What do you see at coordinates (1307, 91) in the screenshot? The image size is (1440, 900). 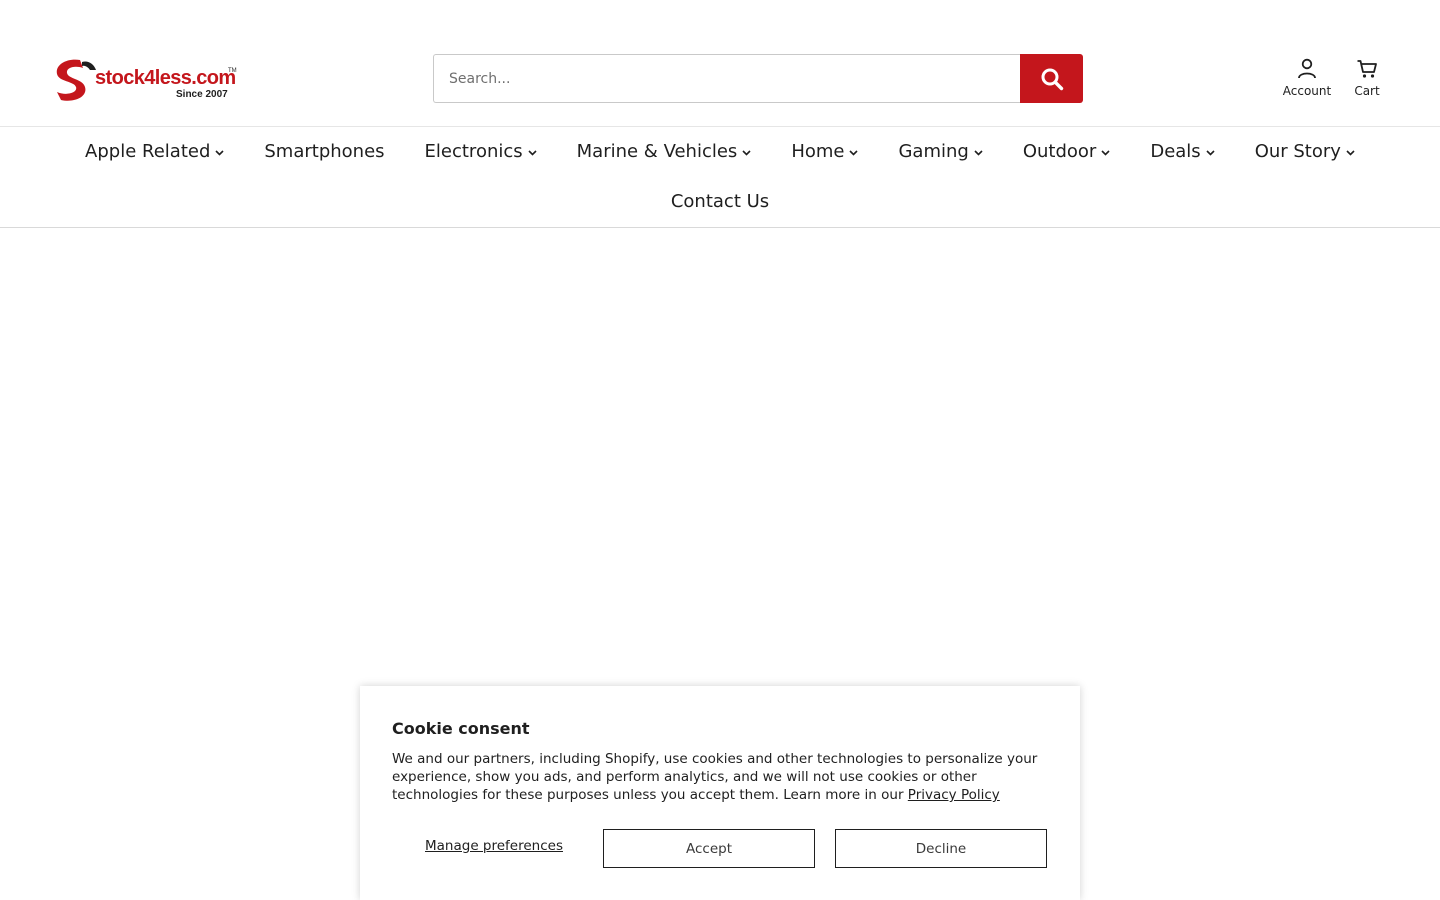 I see `account-label: Account` at bounding box center [1307, 91].